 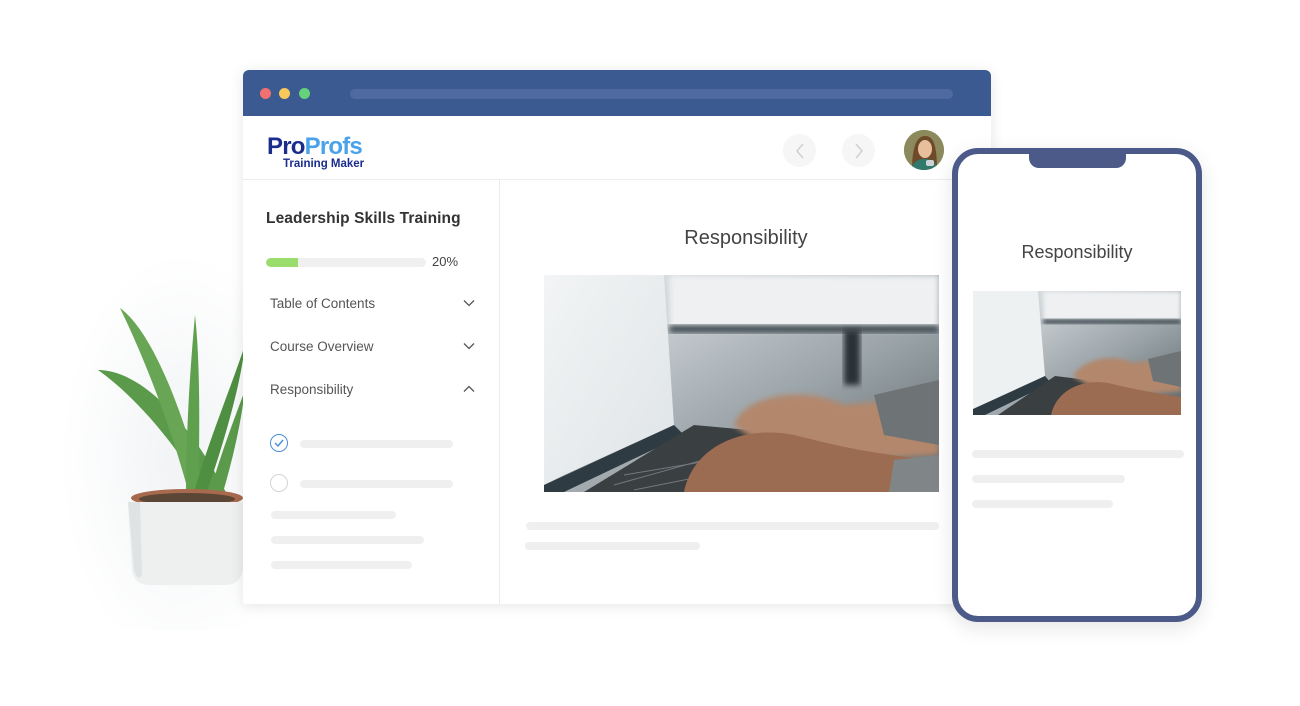 I want to click on phone-notch, so click(x=1077, y=160).